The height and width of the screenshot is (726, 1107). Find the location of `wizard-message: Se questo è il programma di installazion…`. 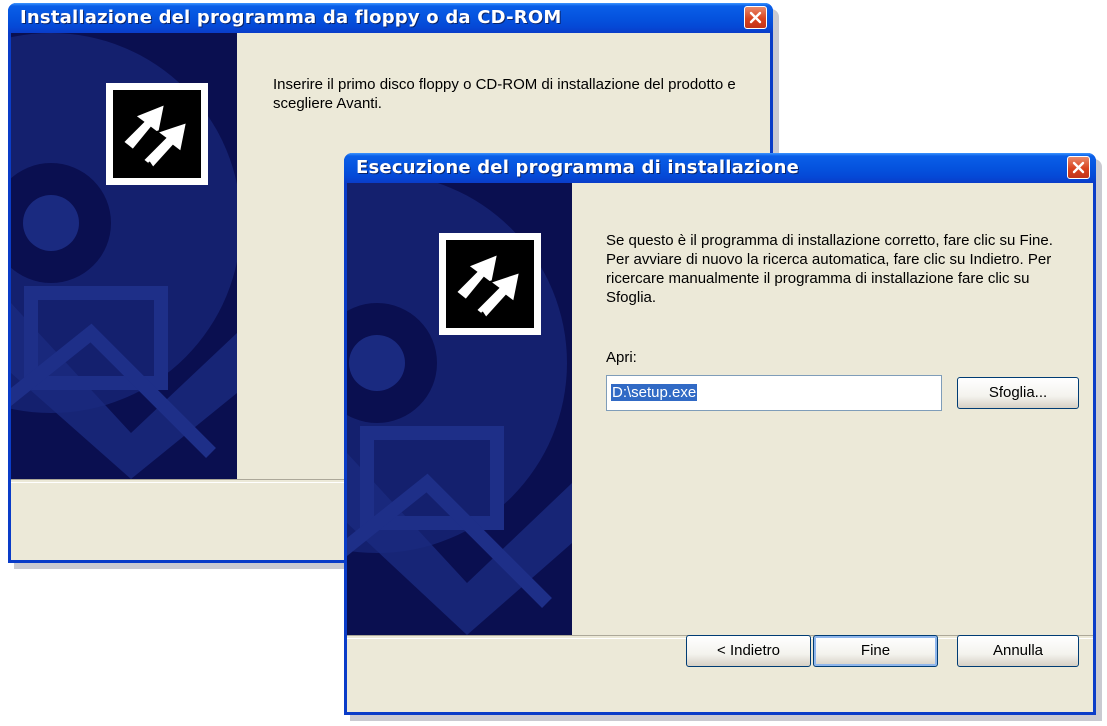

wizard-message: Se questo è il programma di installazion… is located at coordinates (829, 269).